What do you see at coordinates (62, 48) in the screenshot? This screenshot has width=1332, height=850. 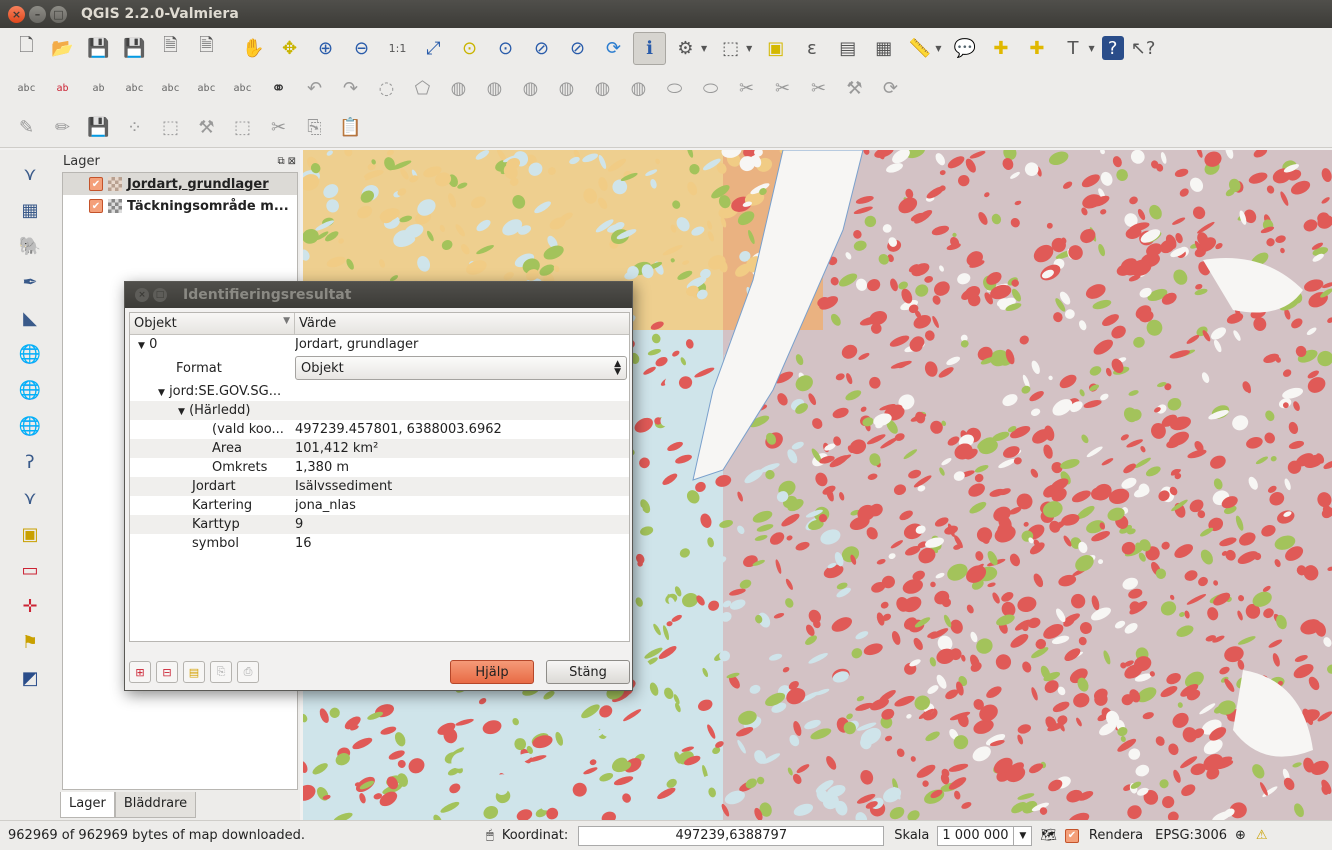 I see `open-project-icon: 📂` at bounding box center [62, 48].